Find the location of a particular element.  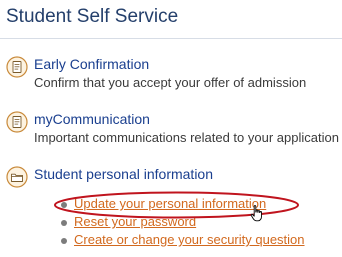

page-title: Student Self Service is located at coordinates (92, 16).